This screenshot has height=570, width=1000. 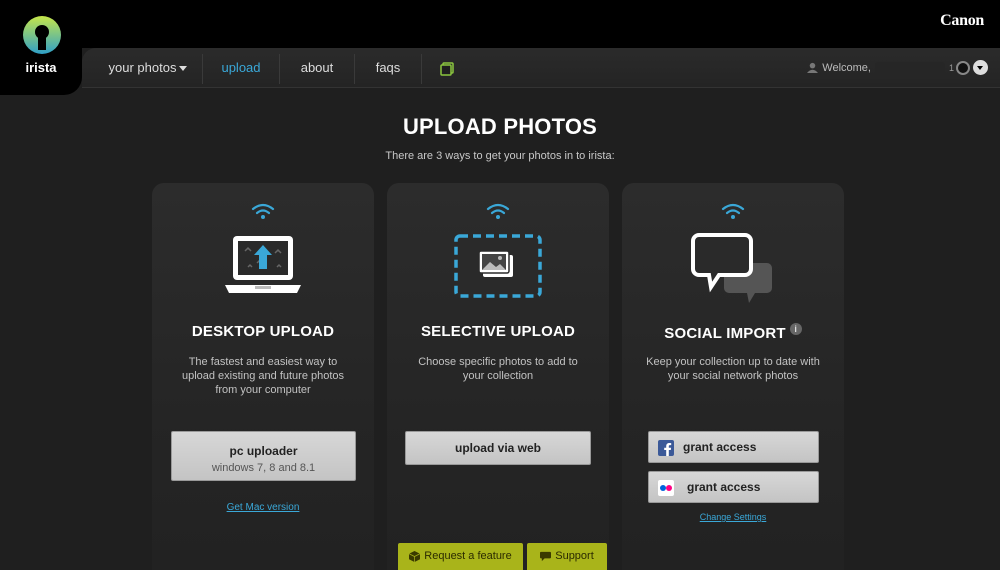 What do you see at coordinates (183, 69) in the screenshot?
I see `chevron-down-icon` at bounding box center [183, 69].